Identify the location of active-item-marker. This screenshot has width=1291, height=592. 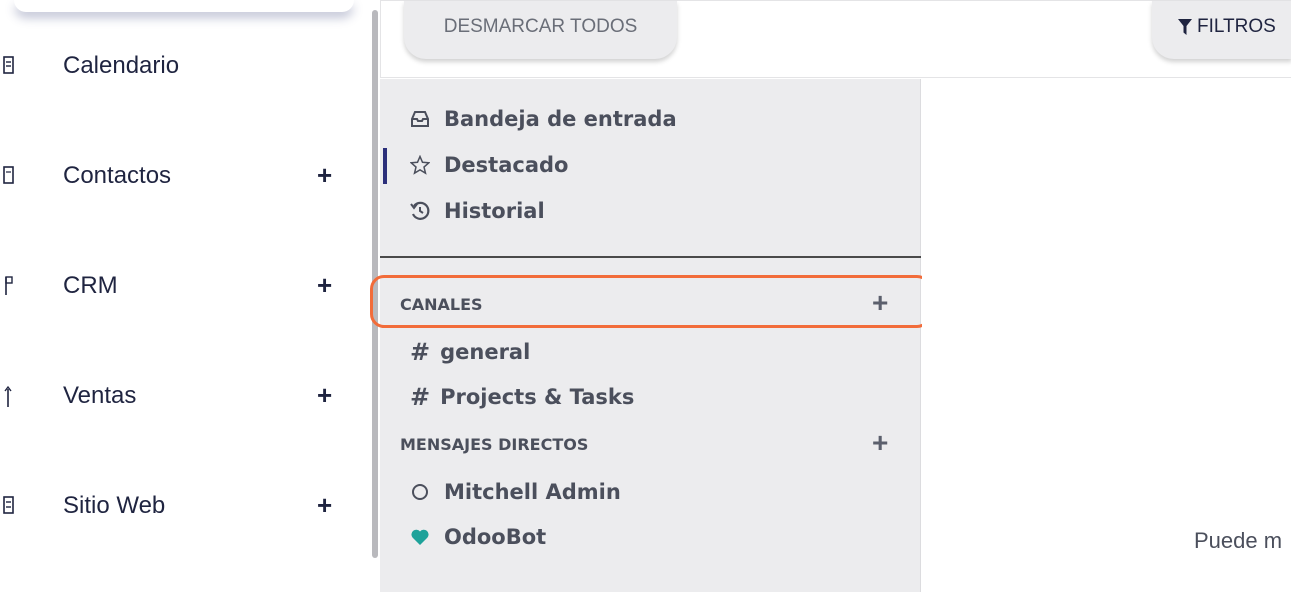
(385, 166).